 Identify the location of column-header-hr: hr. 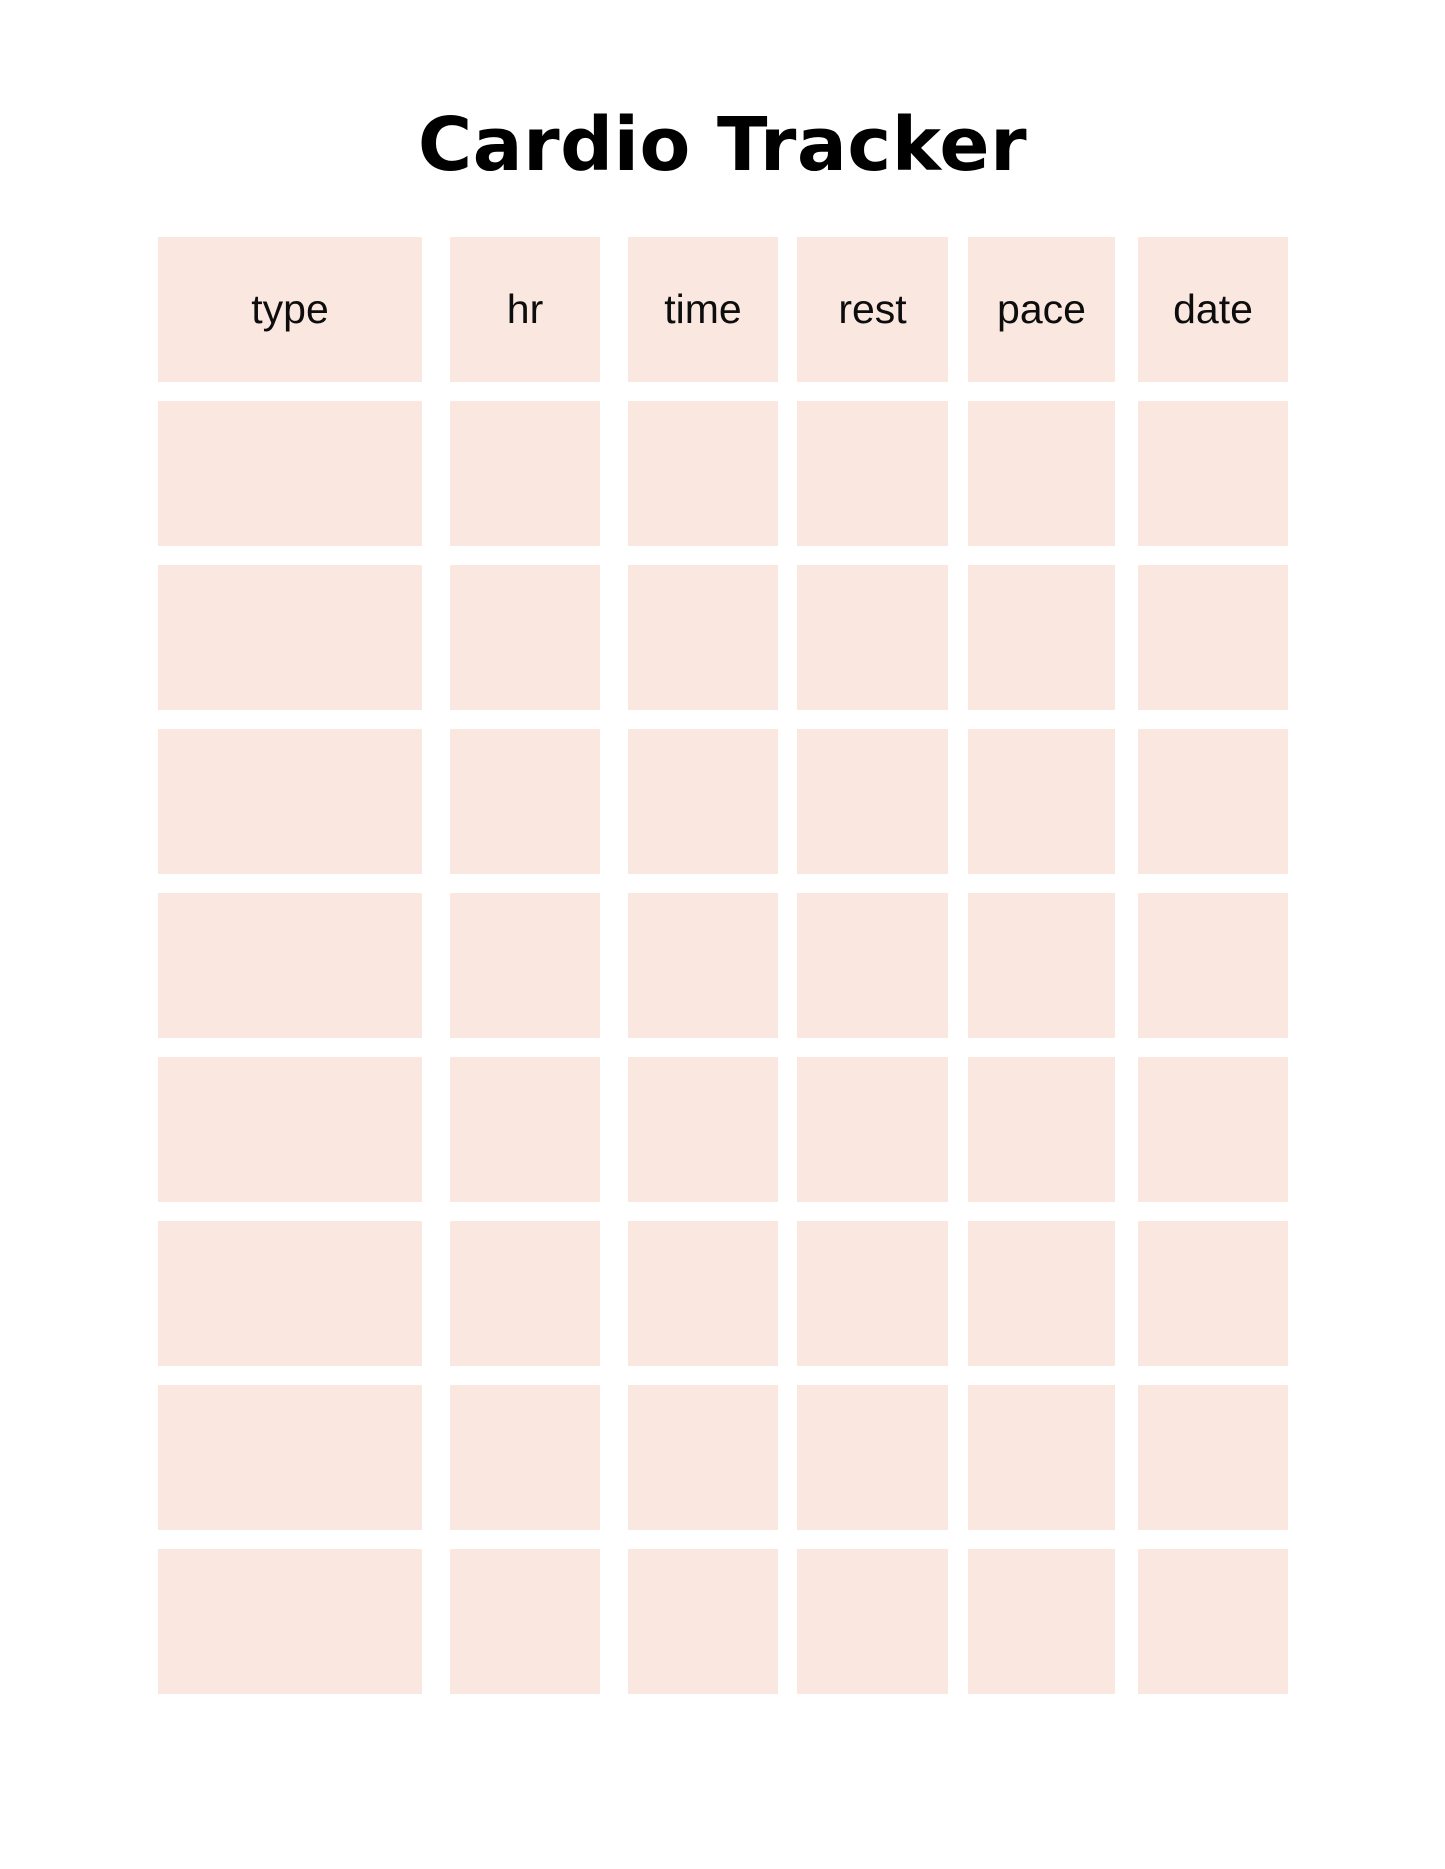
(525, 309).